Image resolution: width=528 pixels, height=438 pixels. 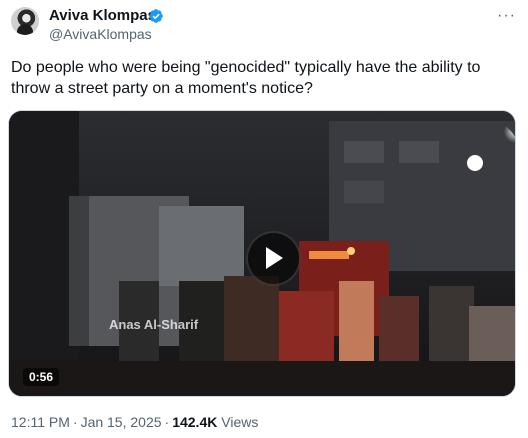 I want to click on play-button, so click(x=273, y=258).